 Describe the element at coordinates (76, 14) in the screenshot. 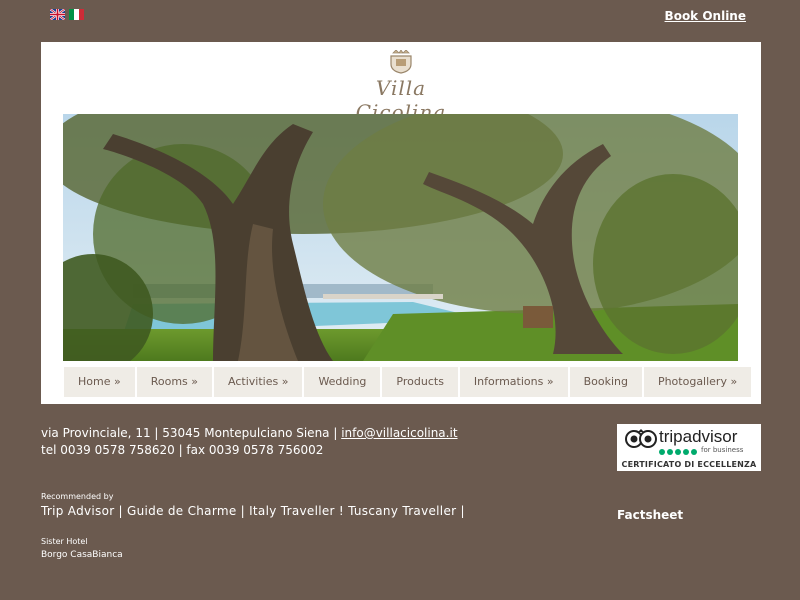

I see `italy-flag-icon` at that location.